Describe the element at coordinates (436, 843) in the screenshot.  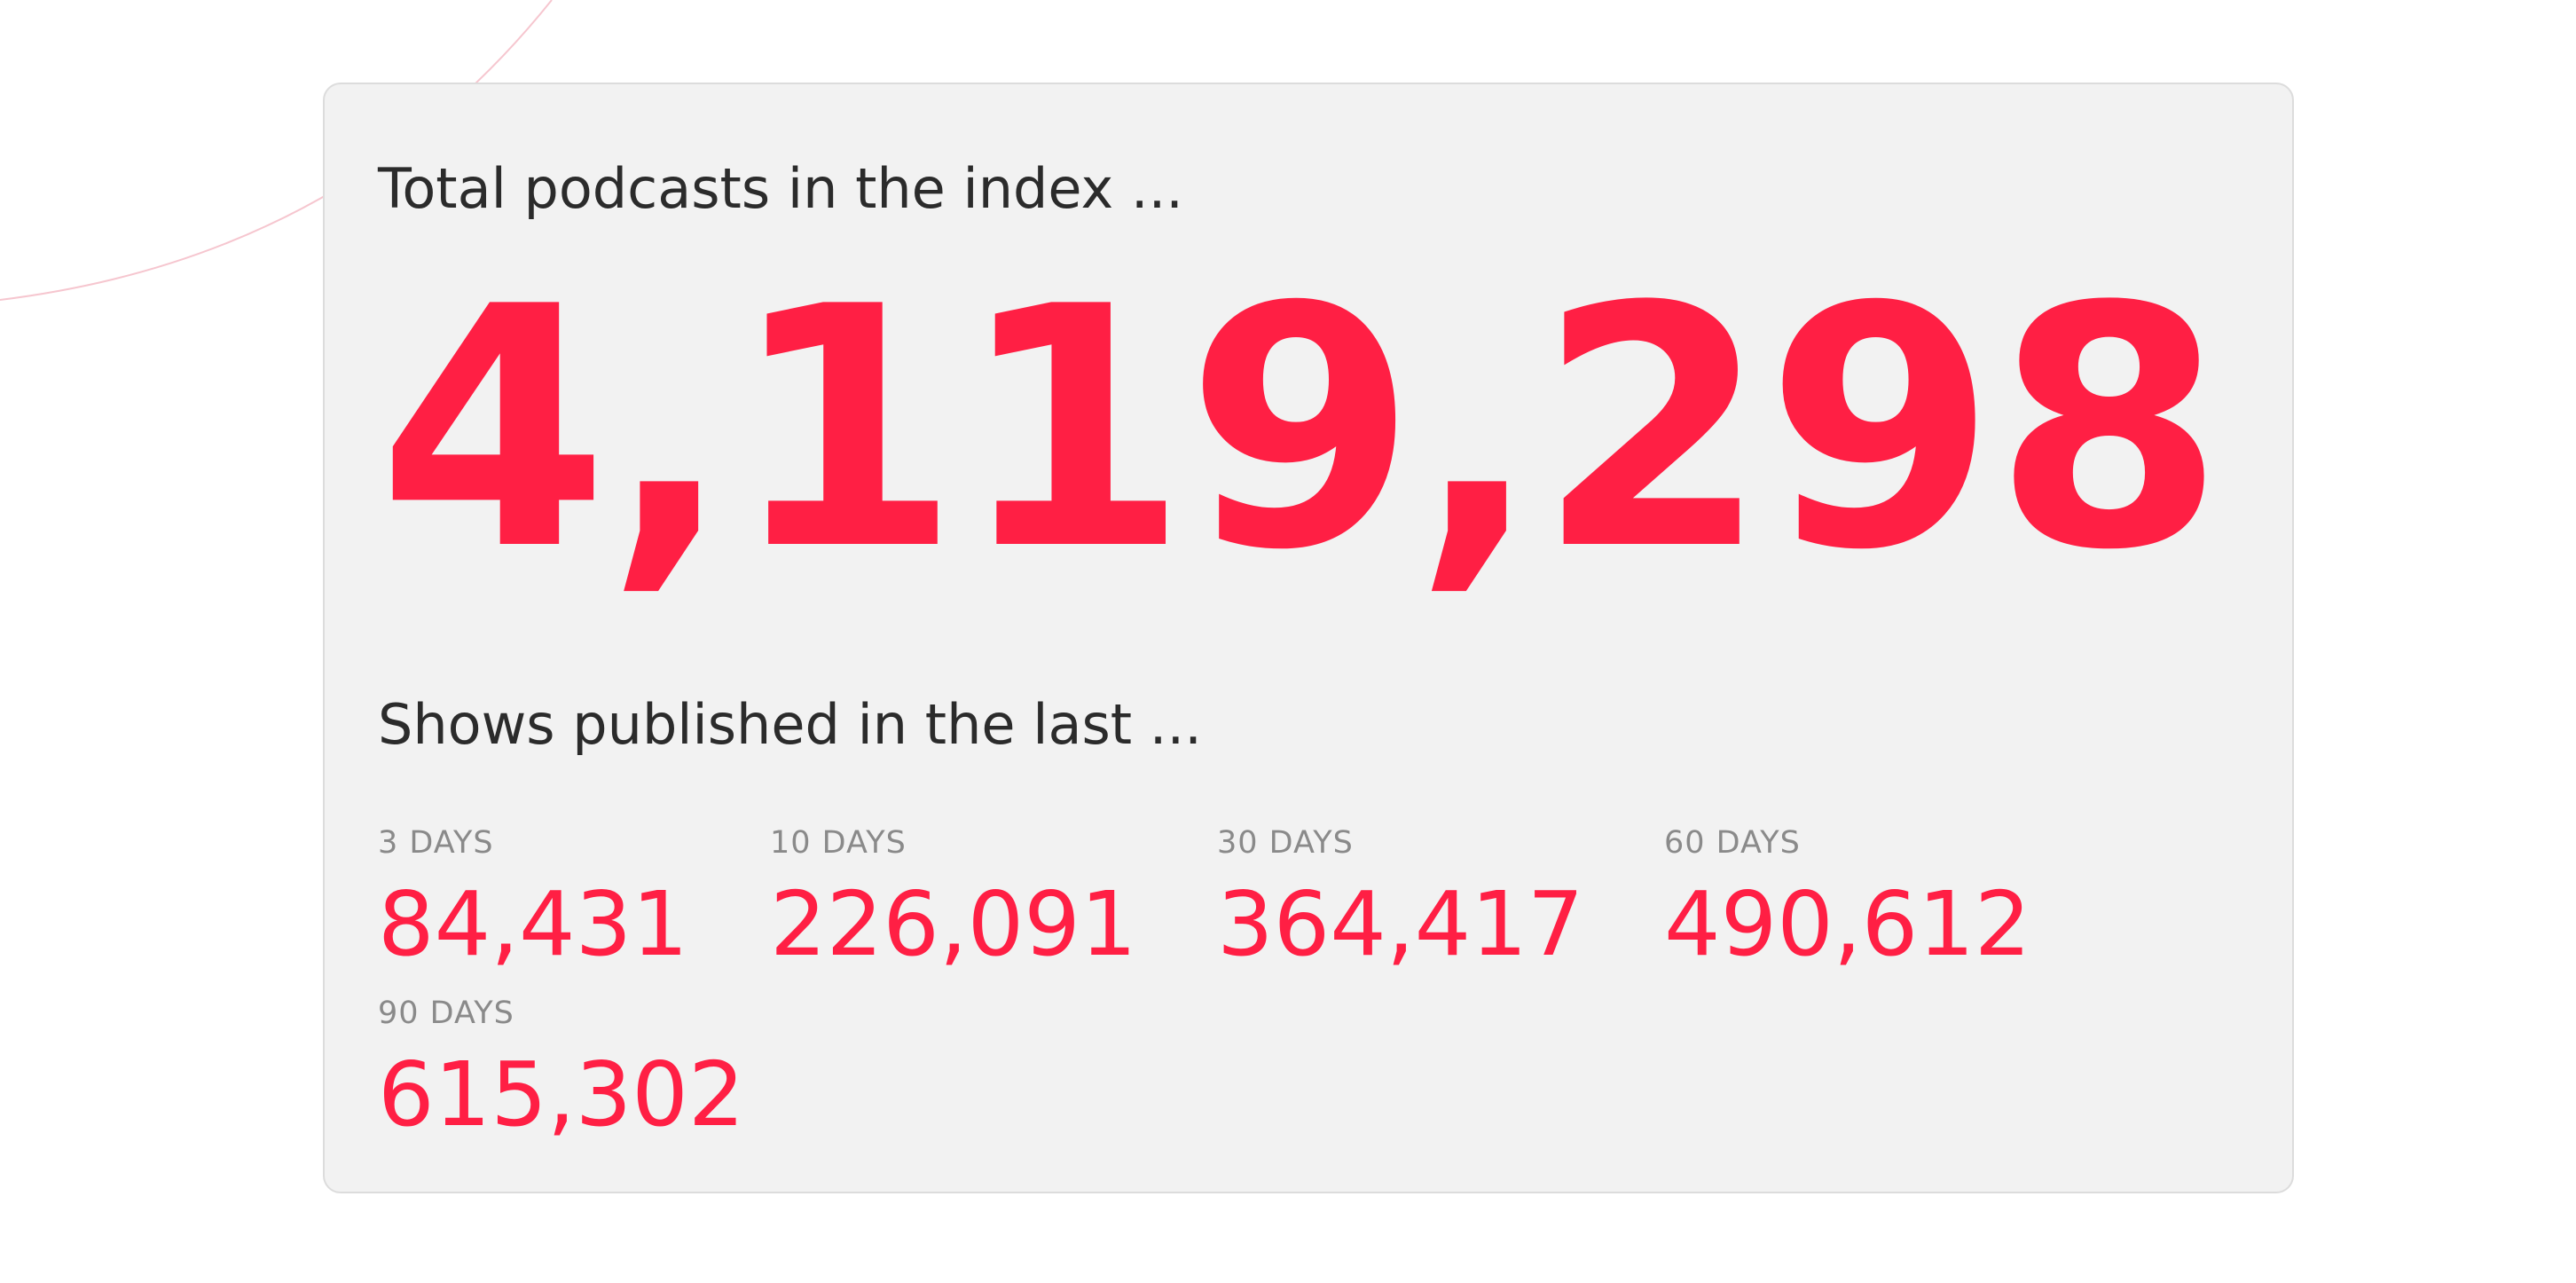
I see `period-label: 3 DAYS` at that location.